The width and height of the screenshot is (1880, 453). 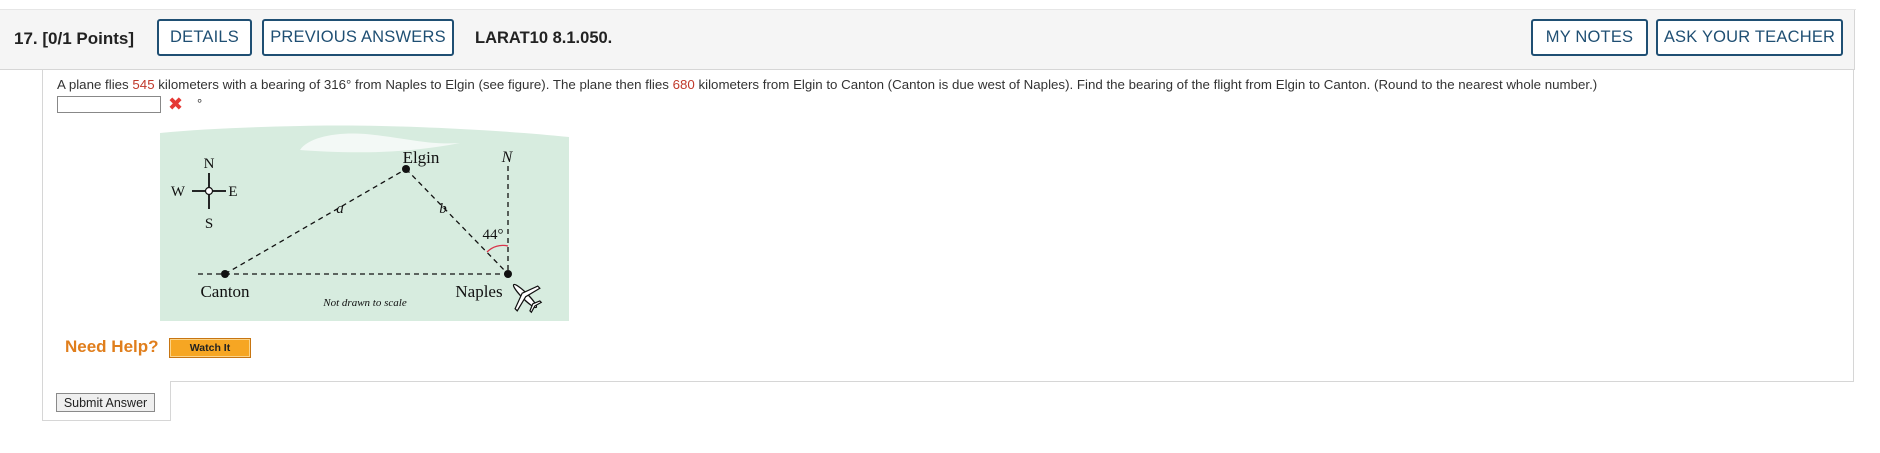 I want to click on ask-your-teacher-button: ASK YOUR TEACHER, so click(x=1749, y=37).